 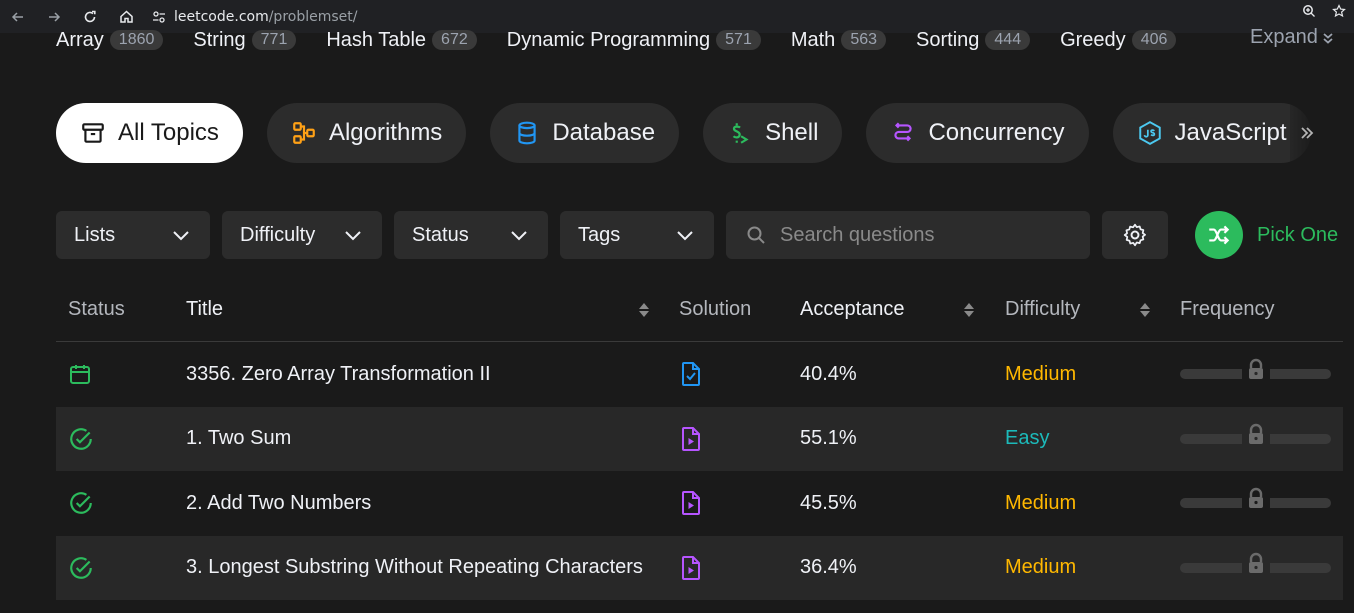 I want to click on archive-icon, so click(x=93, y=133).